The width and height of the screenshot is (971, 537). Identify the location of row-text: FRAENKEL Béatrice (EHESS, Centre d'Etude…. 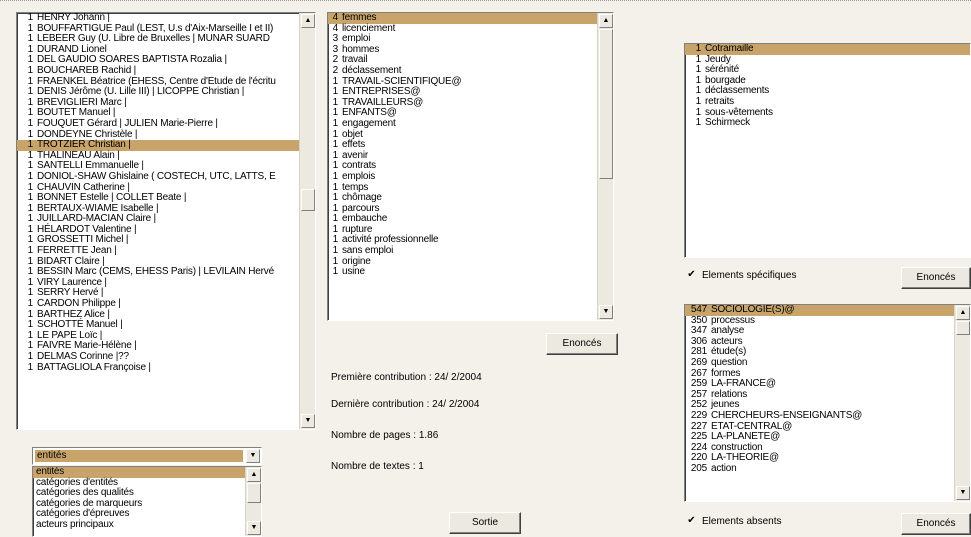
(156, 81).